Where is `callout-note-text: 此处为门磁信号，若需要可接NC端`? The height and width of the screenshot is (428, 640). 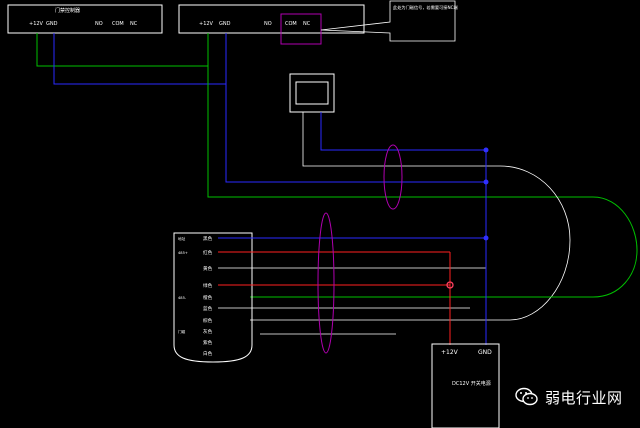
callout-note-text: 此处为门磁信号，若需要可接NC端 is located at coordinates (425, 7).